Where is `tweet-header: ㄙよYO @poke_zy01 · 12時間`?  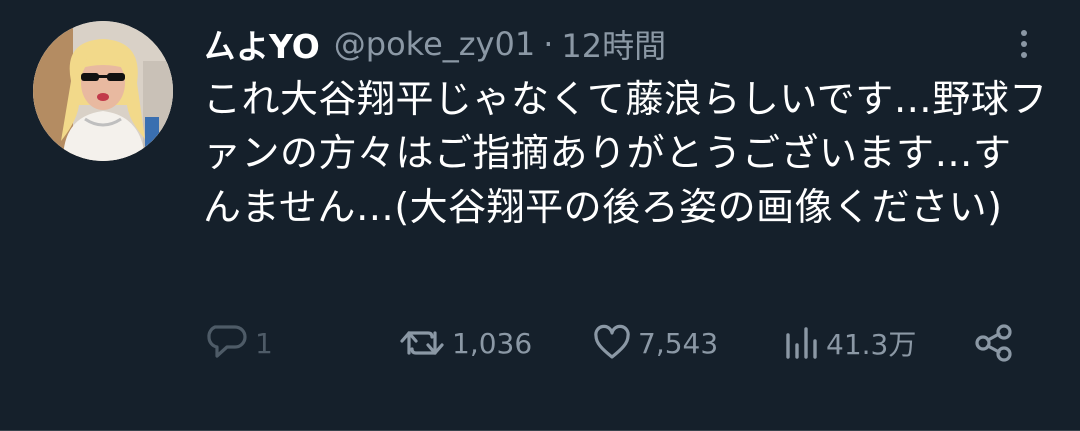
tweet-header: ㄙよYO @poke_zy01 · 12時間 is located at coordinates (434, 44).